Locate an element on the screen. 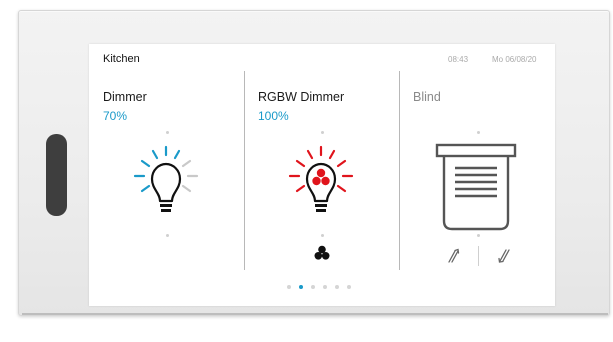  room-title: Kitchen is located at coordinates (121, 59).